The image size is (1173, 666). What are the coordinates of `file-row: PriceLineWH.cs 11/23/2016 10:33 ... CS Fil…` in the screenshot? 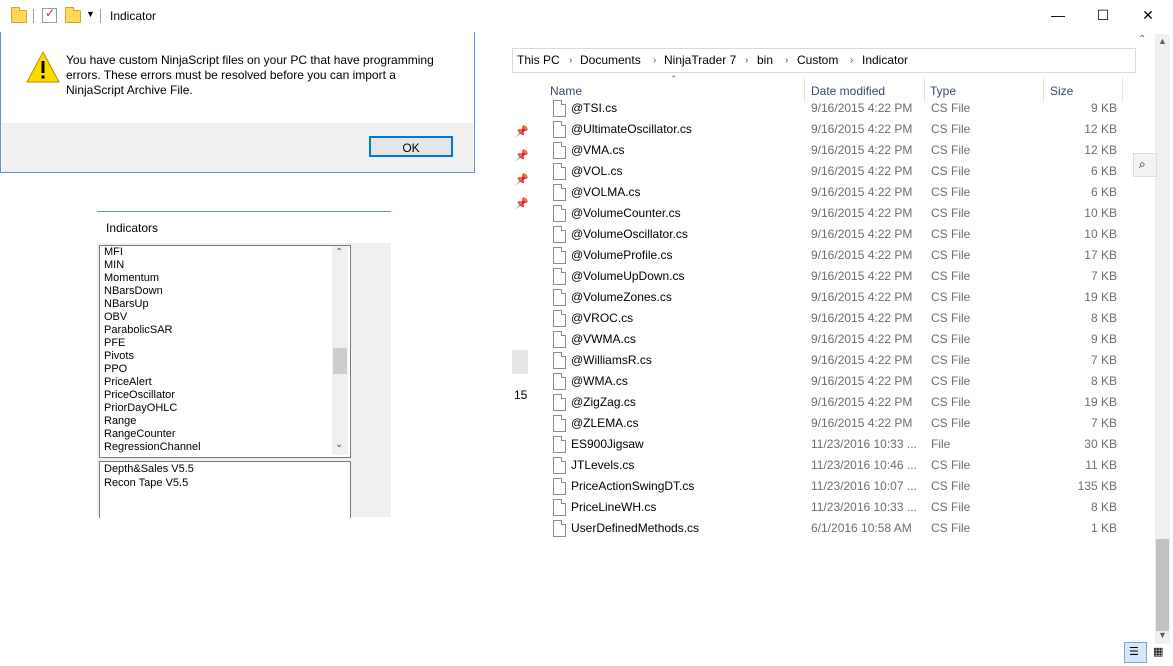 It's located at (834, 507).